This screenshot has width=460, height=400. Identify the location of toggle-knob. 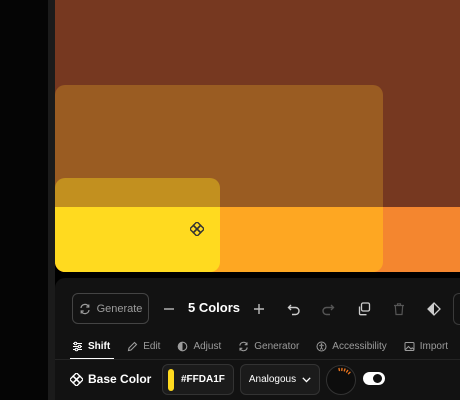
(377, 378).